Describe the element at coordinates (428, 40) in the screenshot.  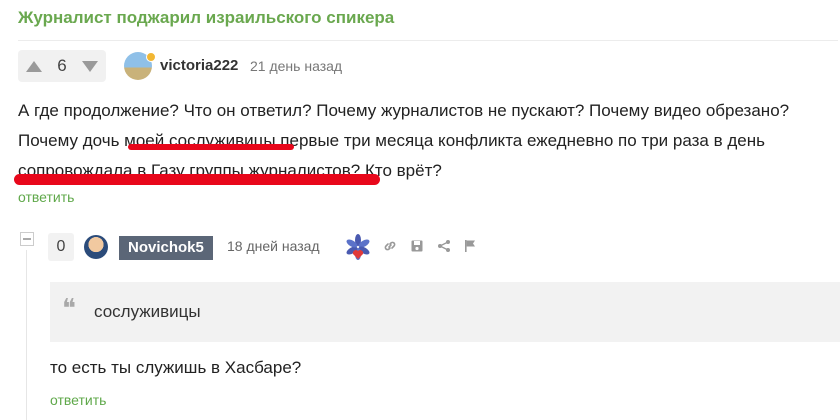
I see `divider` at that location.